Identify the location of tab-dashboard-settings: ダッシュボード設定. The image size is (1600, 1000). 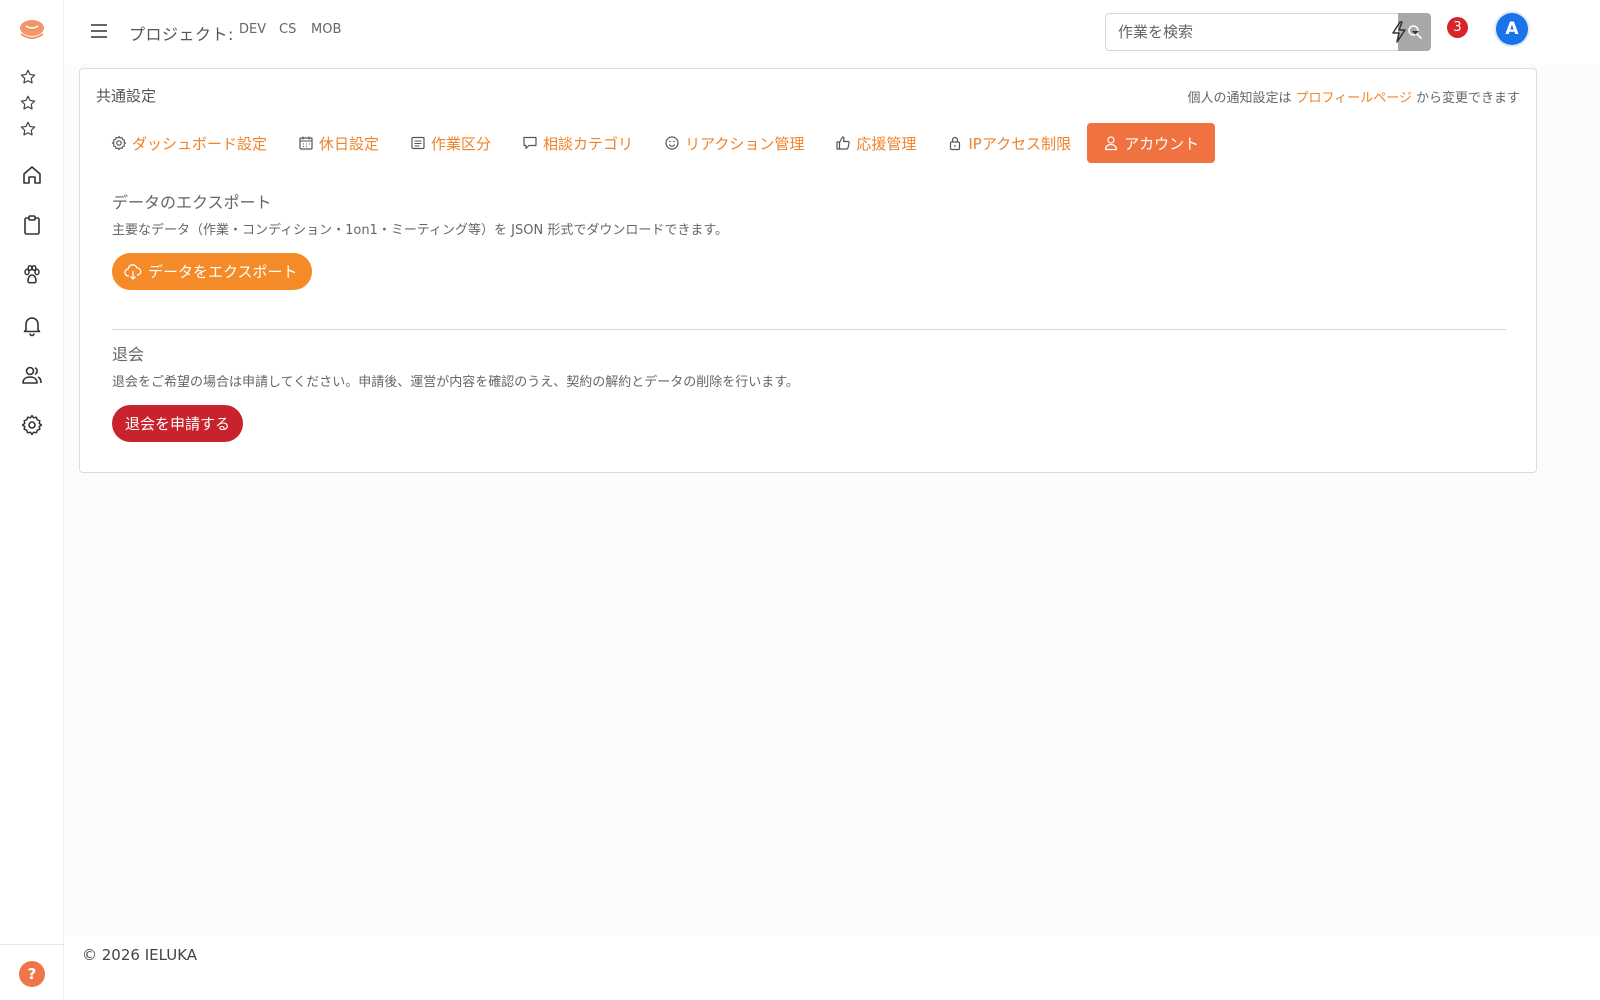
(189, 143).